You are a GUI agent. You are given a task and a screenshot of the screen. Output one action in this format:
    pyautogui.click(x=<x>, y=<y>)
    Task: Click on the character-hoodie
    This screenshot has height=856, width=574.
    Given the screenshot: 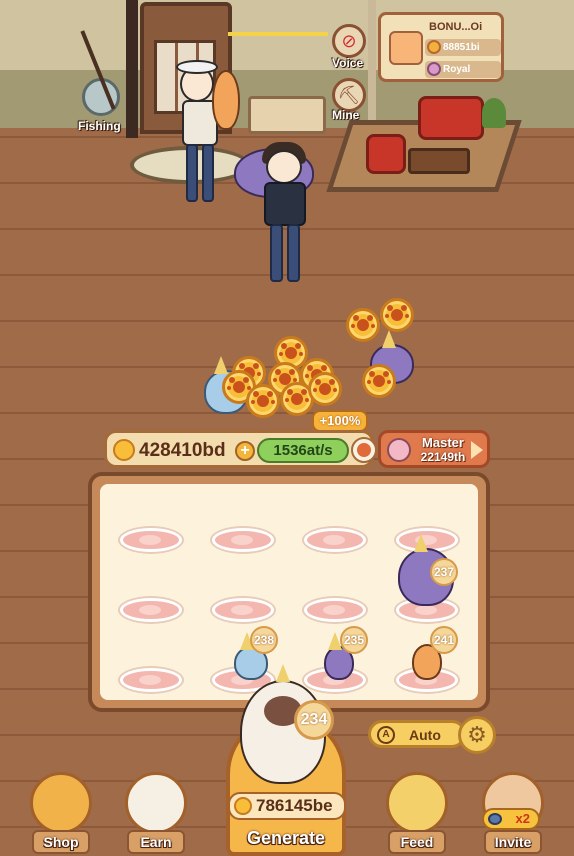 What is the action you would take?
    pyautogui.click(x=285, y=204)
    